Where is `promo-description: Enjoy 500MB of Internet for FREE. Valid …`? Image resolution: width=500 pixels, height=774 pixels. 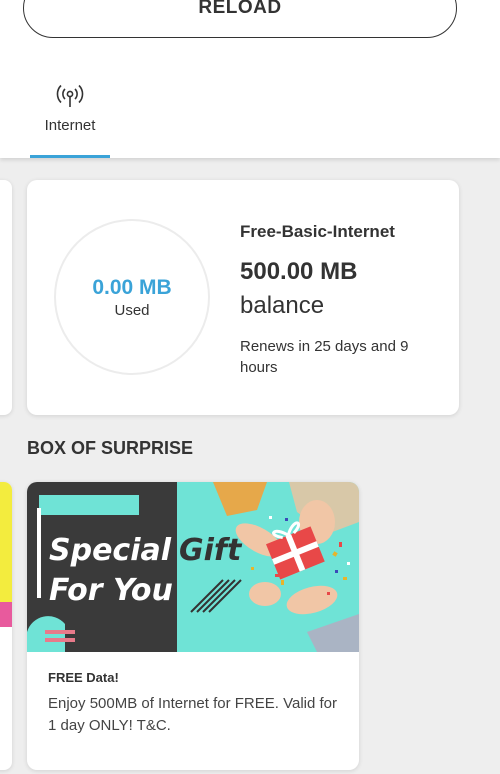 promo-description: Enjoy 500MB of Internet for FREE. Valid … is located at coordinates (193, 714).